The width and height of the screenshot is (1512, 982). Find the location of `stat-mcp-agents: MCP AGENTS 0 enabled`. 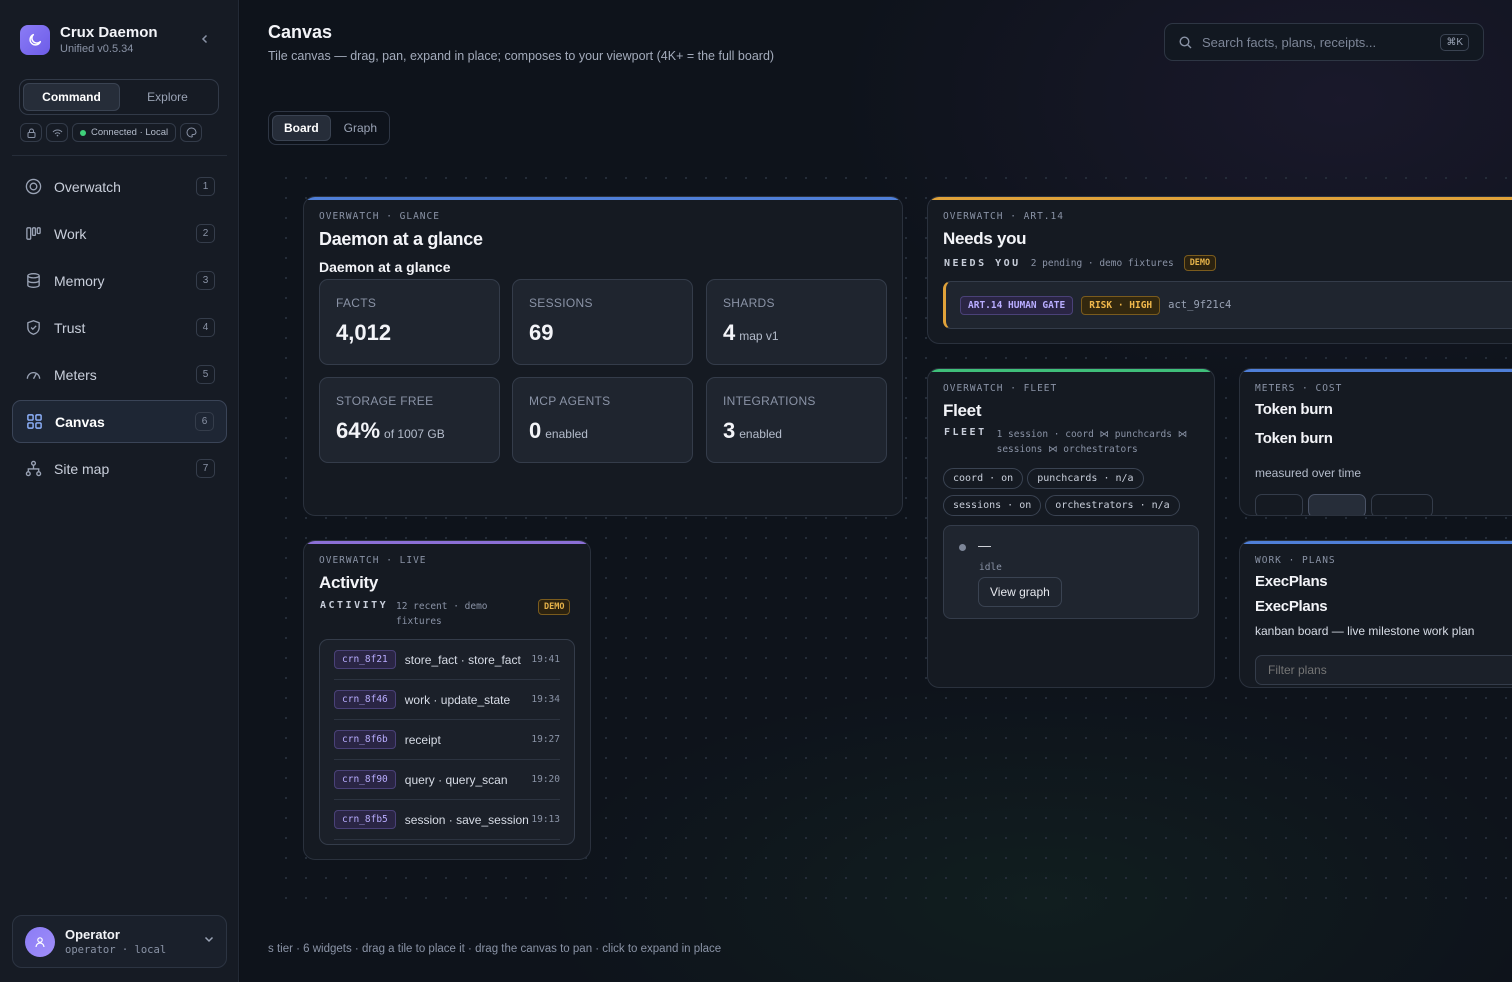

stat-mcp-agents: MCP AGENTS 0 enabled is located at coordinates (602, 420).